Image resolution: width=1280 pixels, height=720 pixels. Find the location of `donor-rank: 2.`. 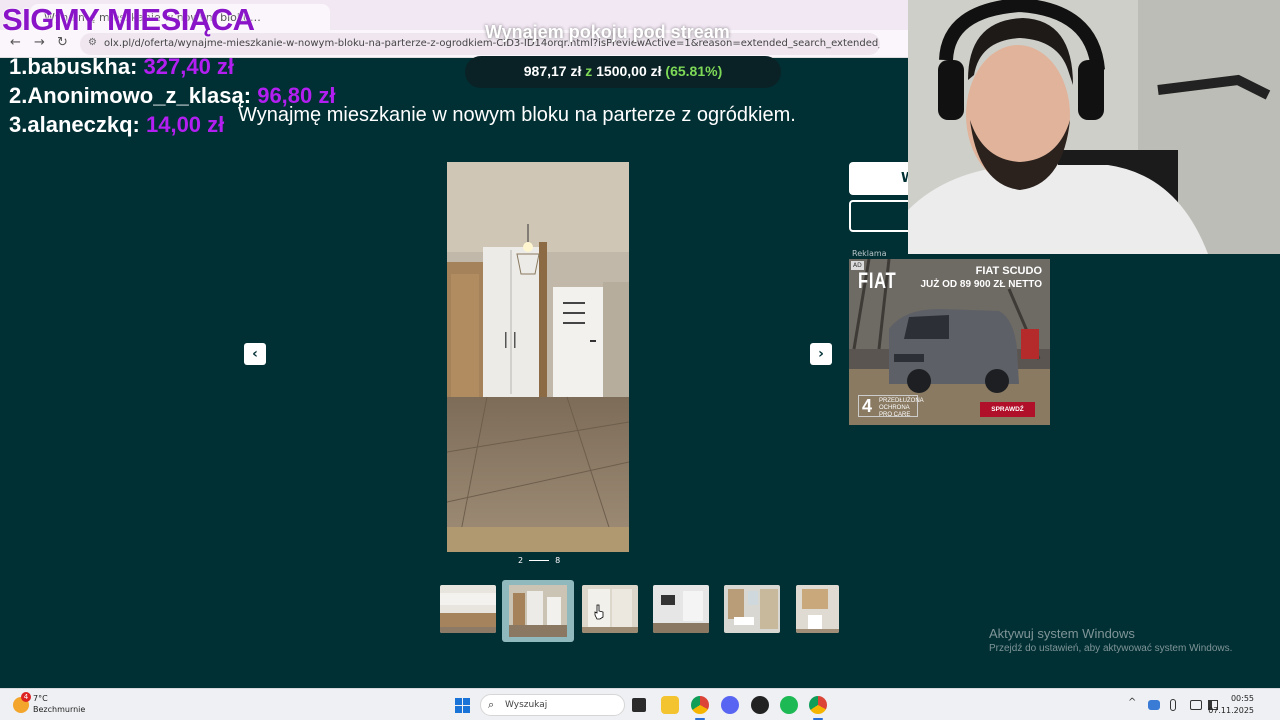

donor-rank: 2. is located at coordinates (18, 95).